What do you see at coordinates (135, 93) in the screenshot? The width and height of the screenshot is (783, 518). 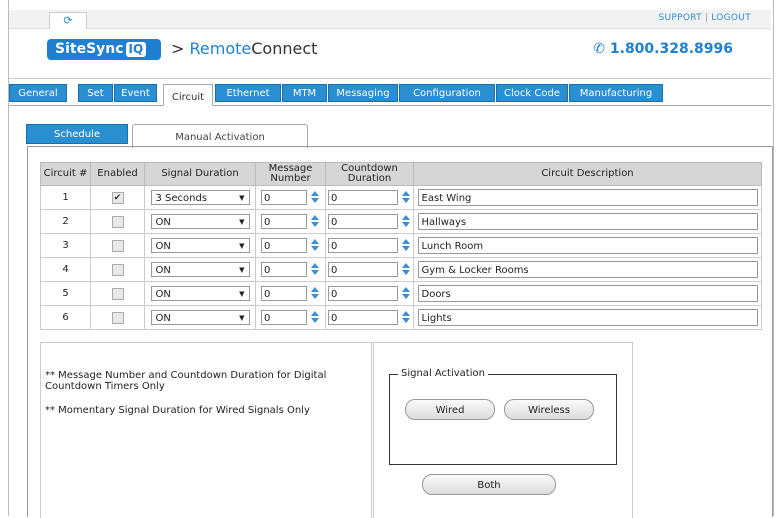 I see `tab-event: Event` at bounding box center [135, 93].